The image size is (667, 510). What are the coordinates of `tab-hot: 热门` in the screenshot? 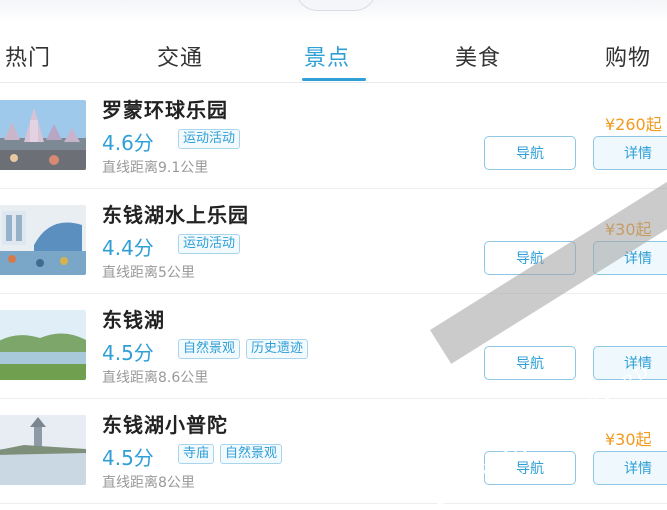 It's located at (28, 56).